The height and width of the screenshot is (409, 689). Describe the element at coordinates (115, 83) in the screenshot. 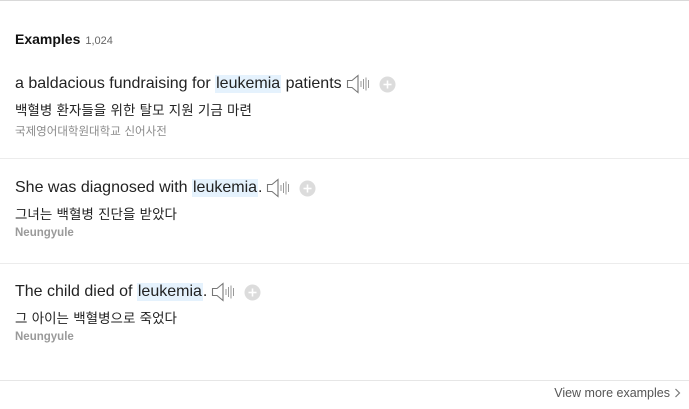

I see `sentence-text: a baldacious fundraising for` at that location.